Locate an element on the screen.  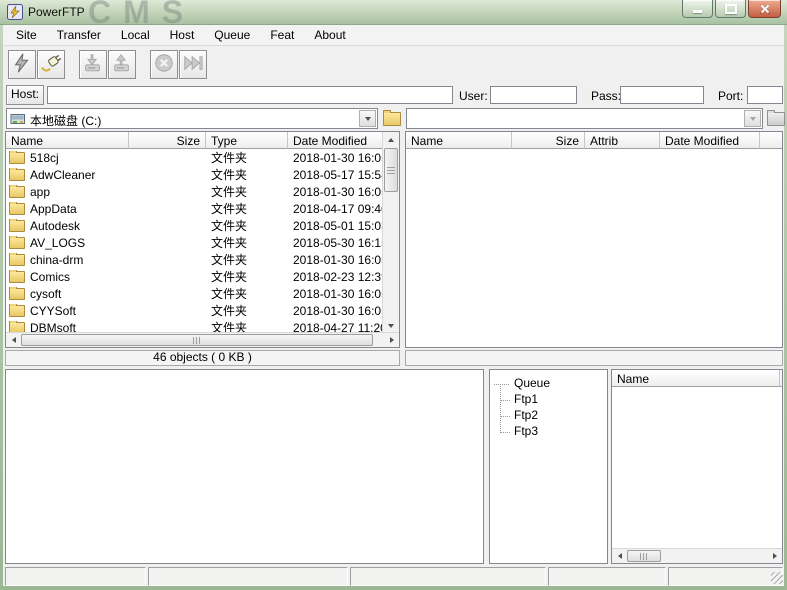
cancel-icon is located at coordinates (164, 64).